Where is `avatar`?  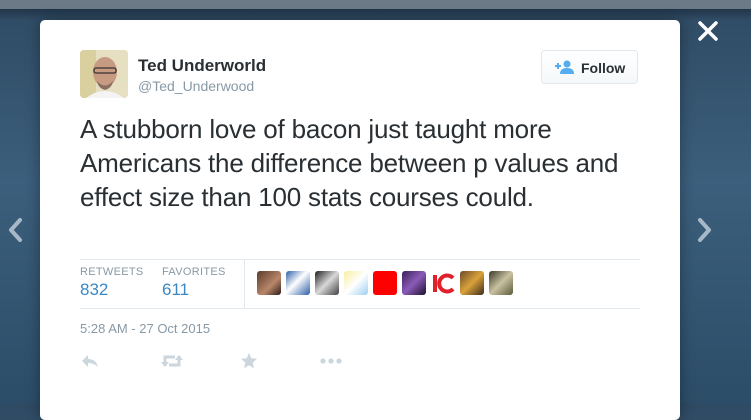 avatar is located at coordinates (104, 74).